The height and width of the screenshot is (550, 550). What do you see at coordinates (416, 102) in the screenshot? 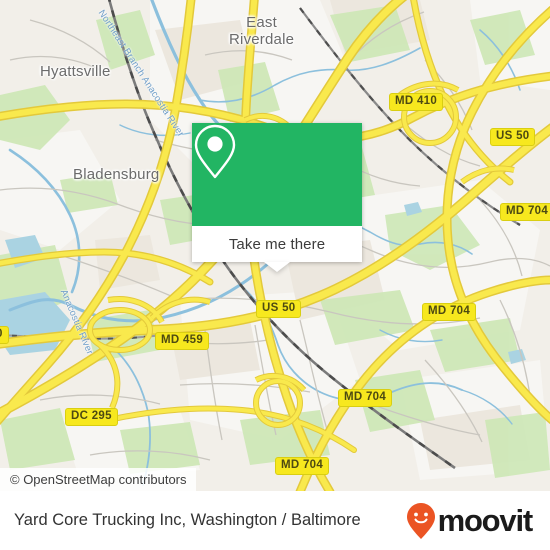
I see `road-shield-md-410: MD 410` at bounding box center [416, 102].